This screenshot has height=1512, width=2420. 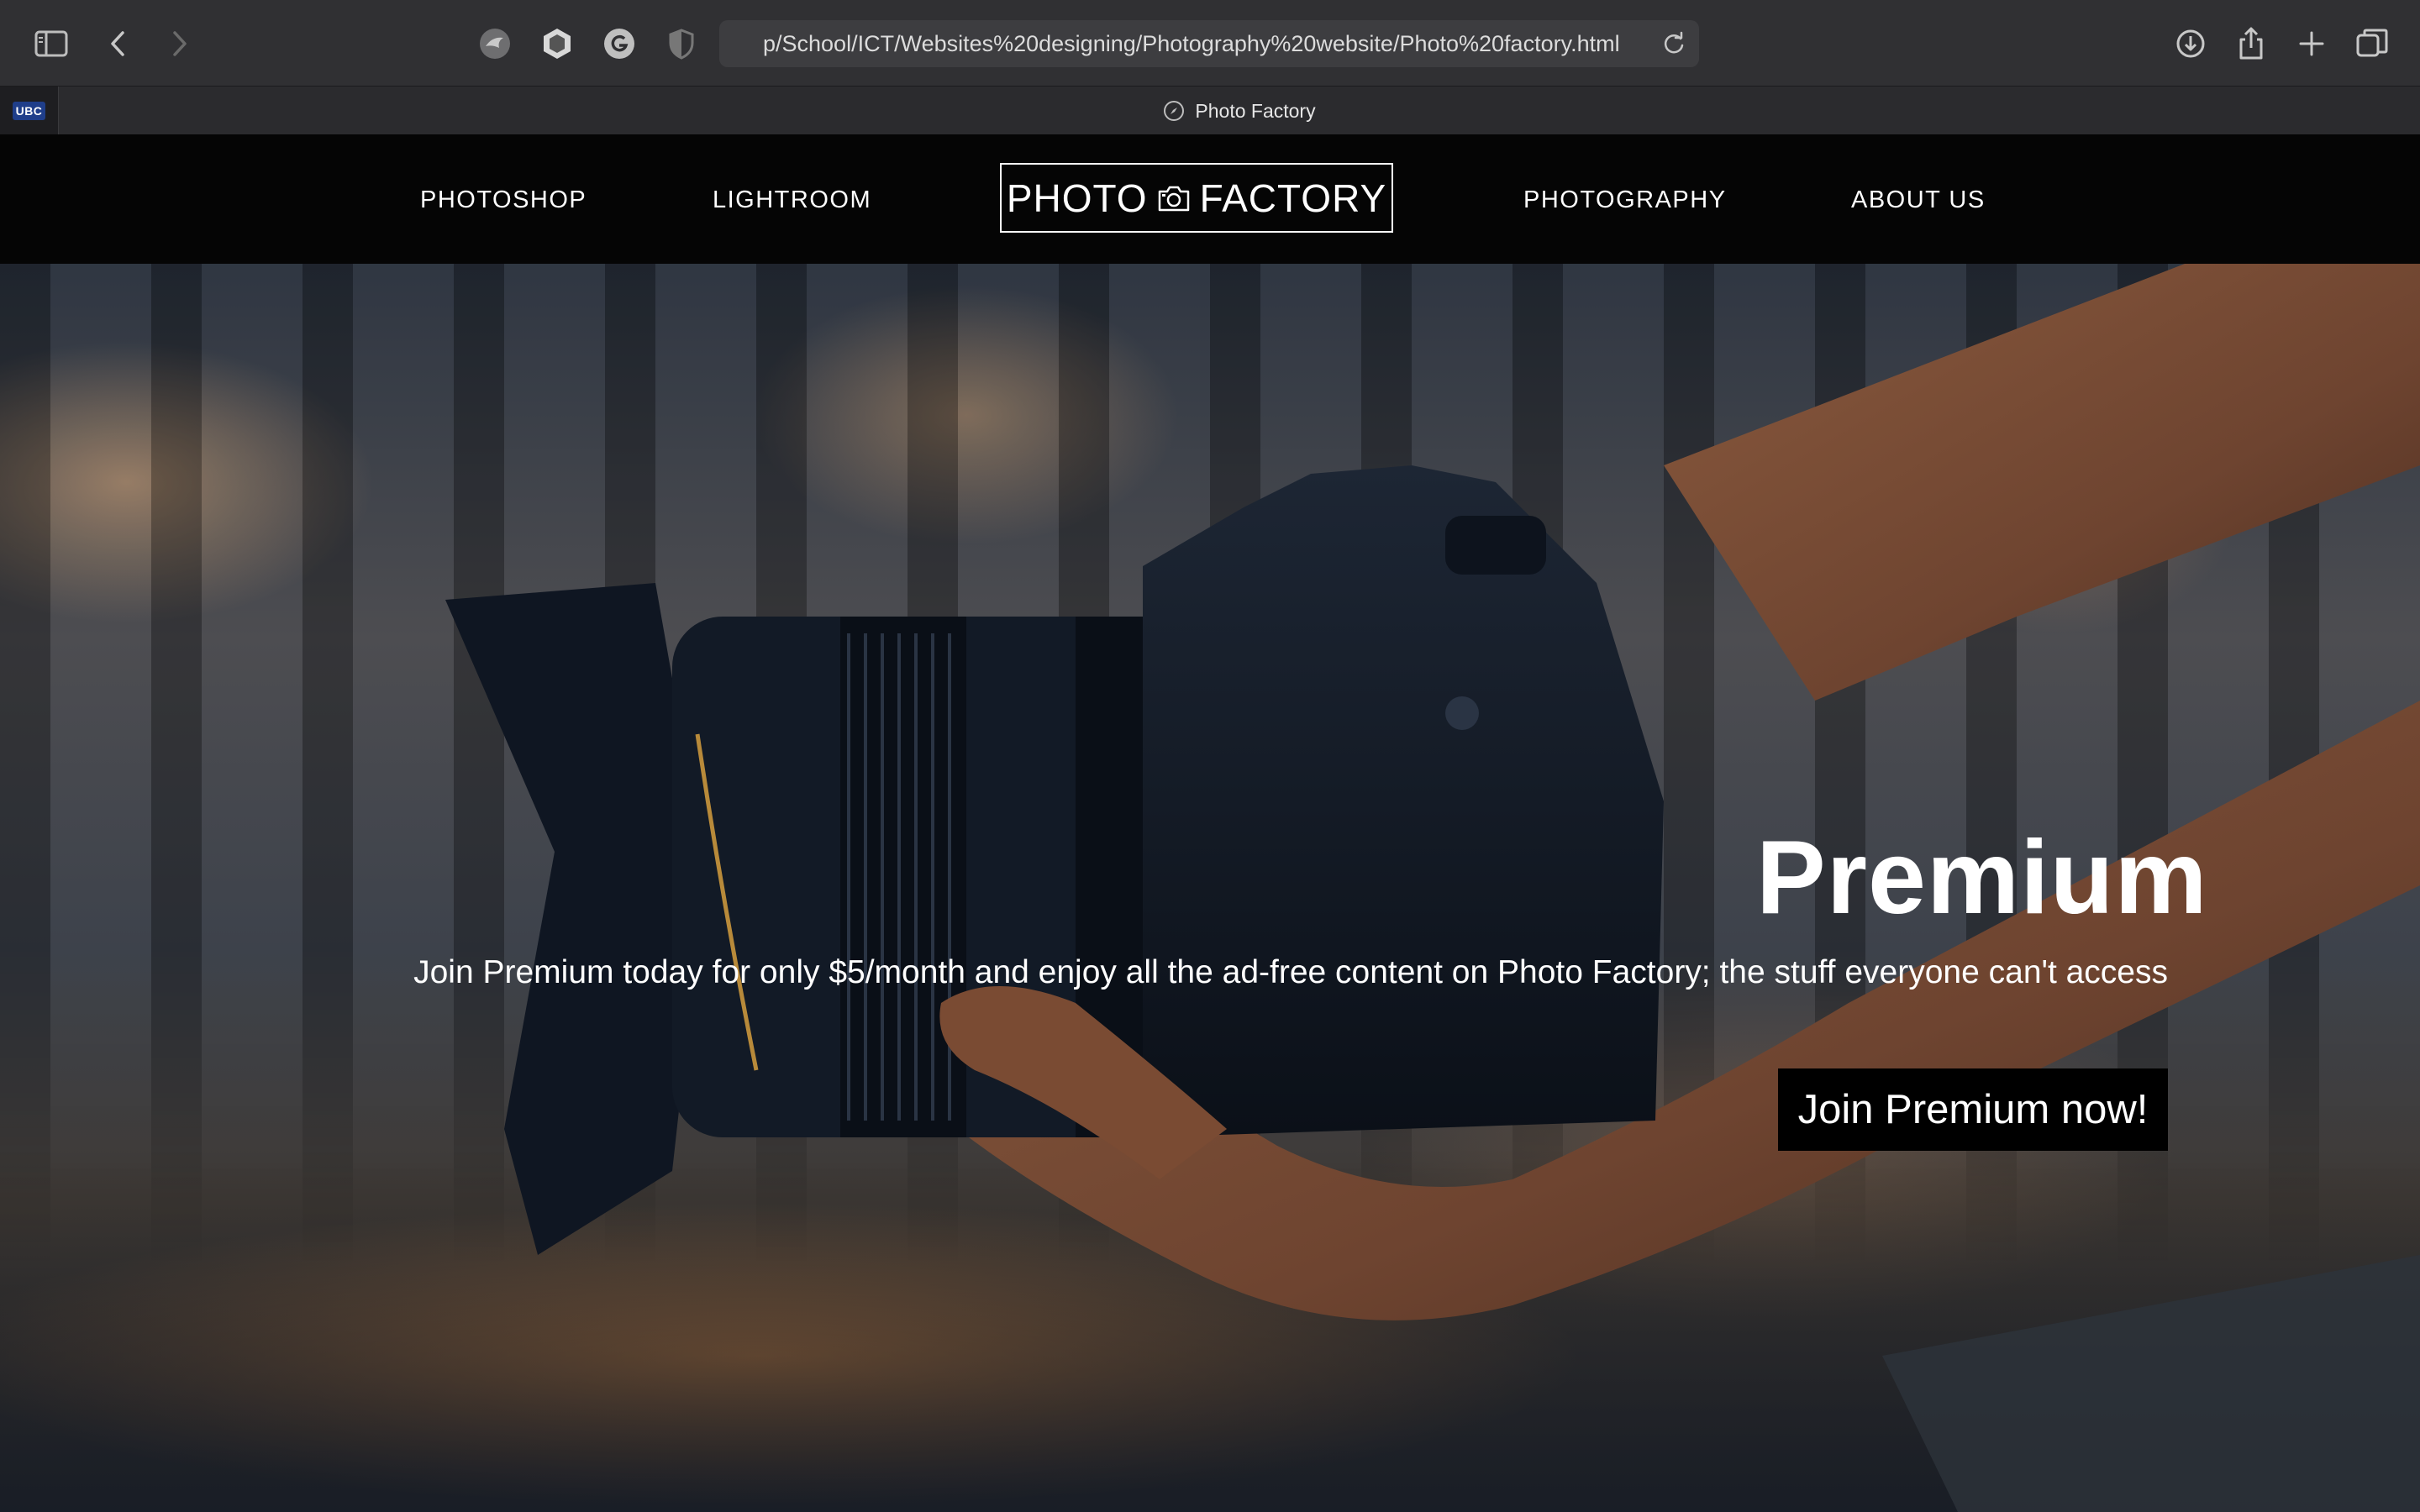 What do you see at coordinates (2372, 43) in the screenshot?
I see `tab-overview-icon` at bounding box center [2372, 43].